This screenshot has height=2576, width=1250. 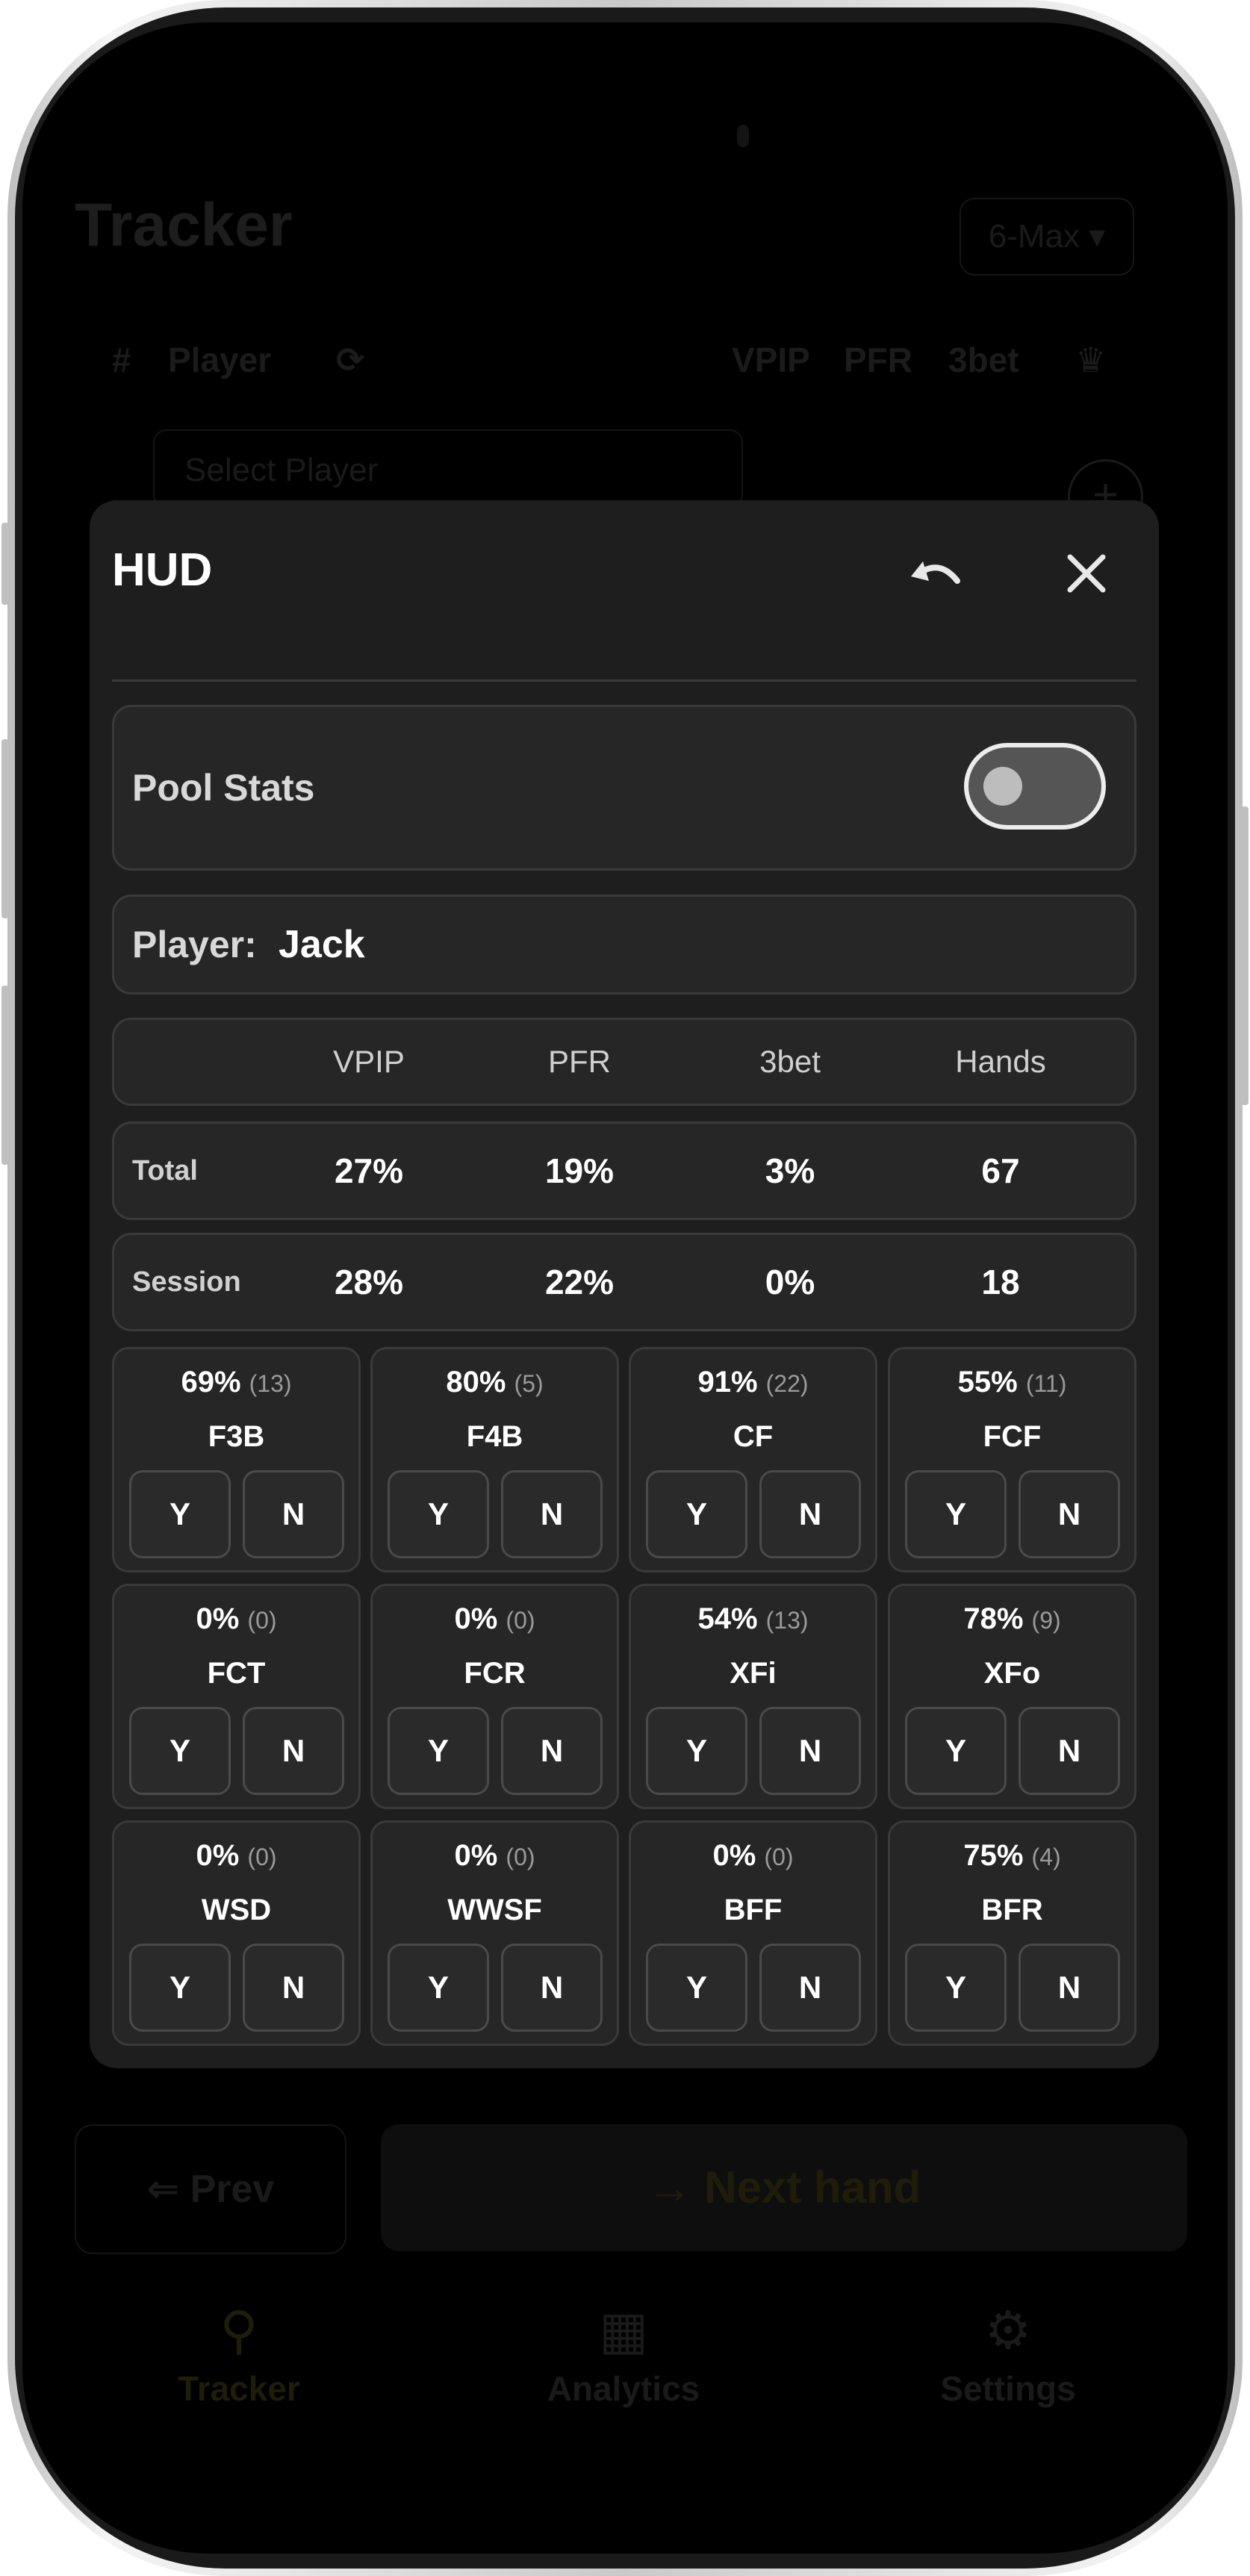 What do you see at coordinates (790, 1282) in the screenshot?
I see `session-3bet: 0%` at bounding box center [790, 1282].